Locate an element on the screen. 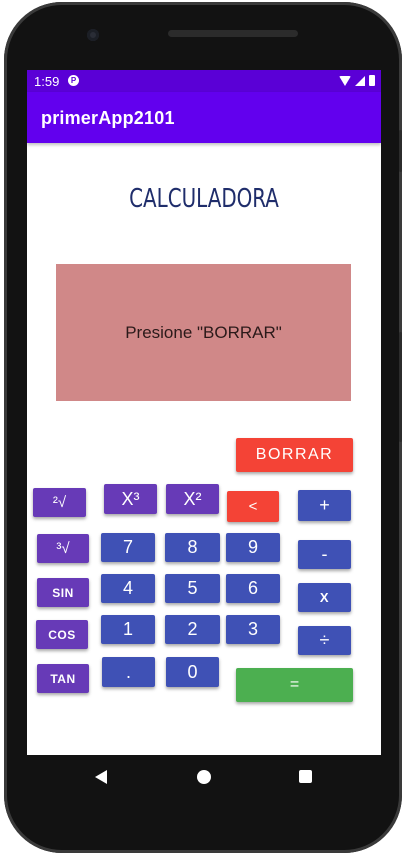  digit-4-button: 4 is located at coordinates (128, 588).